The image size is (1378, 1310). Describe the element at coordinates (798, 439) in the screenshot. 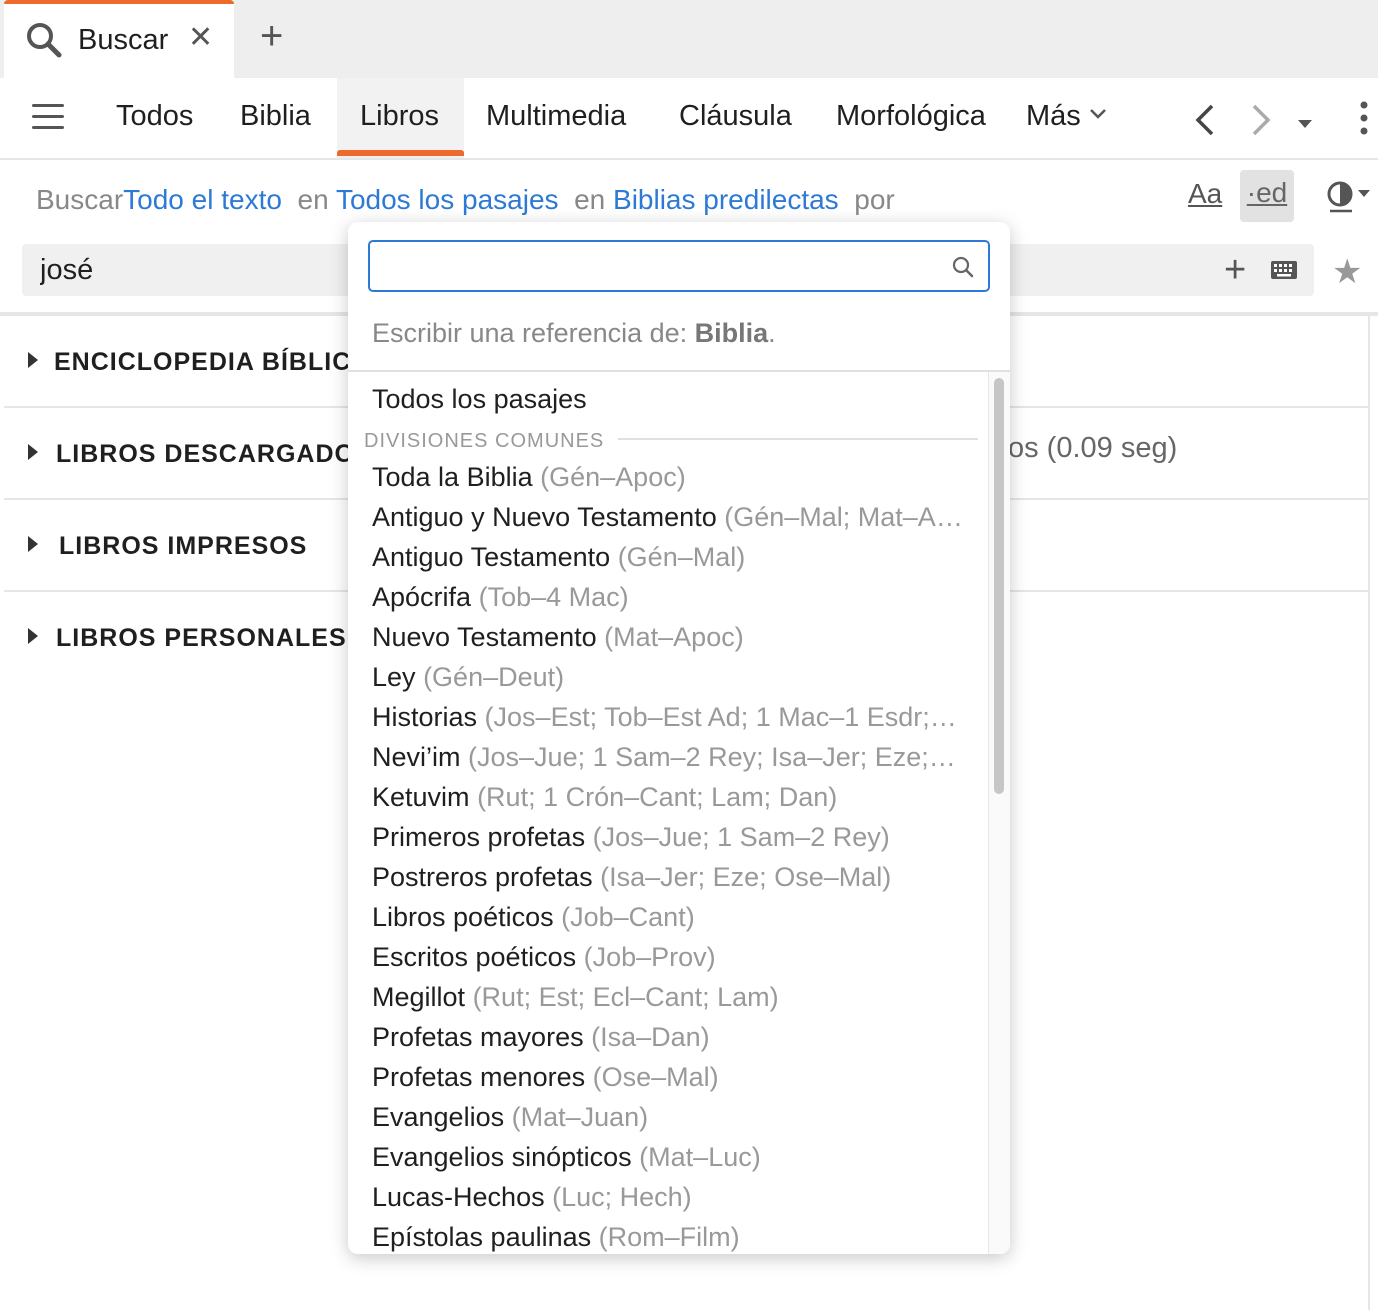

I see `group-header-line` at that location.